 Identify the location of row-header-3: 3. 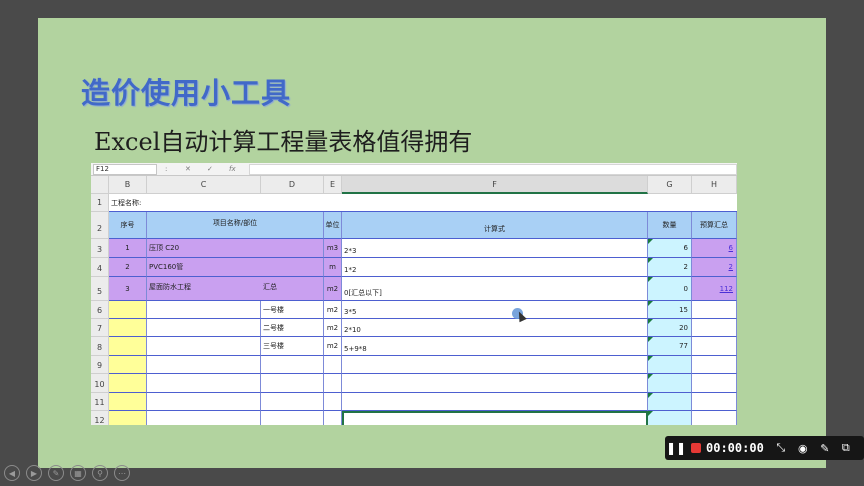
(100, 248).